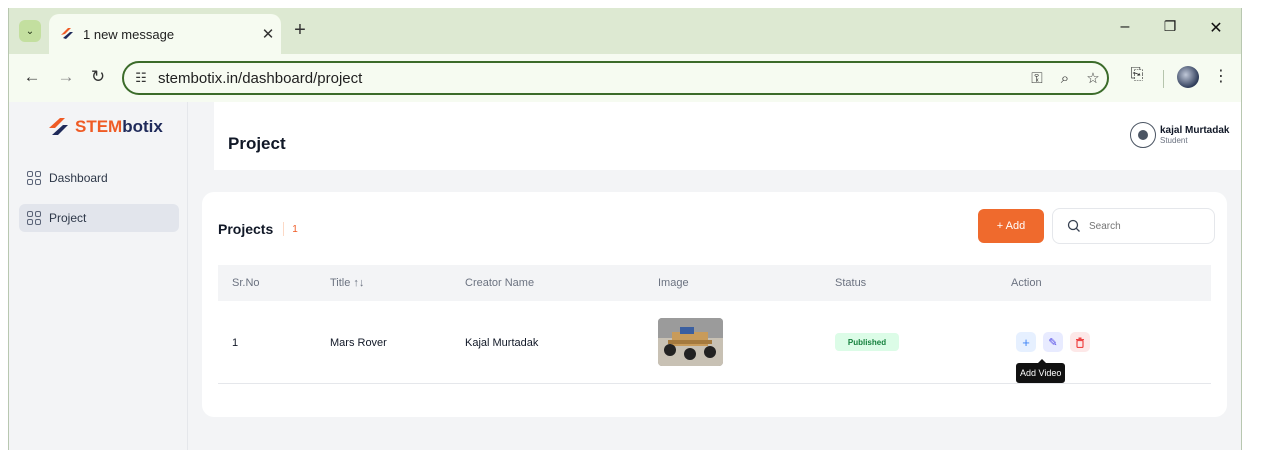  I want to click on reload-icon: ↻, so click(98, 77).